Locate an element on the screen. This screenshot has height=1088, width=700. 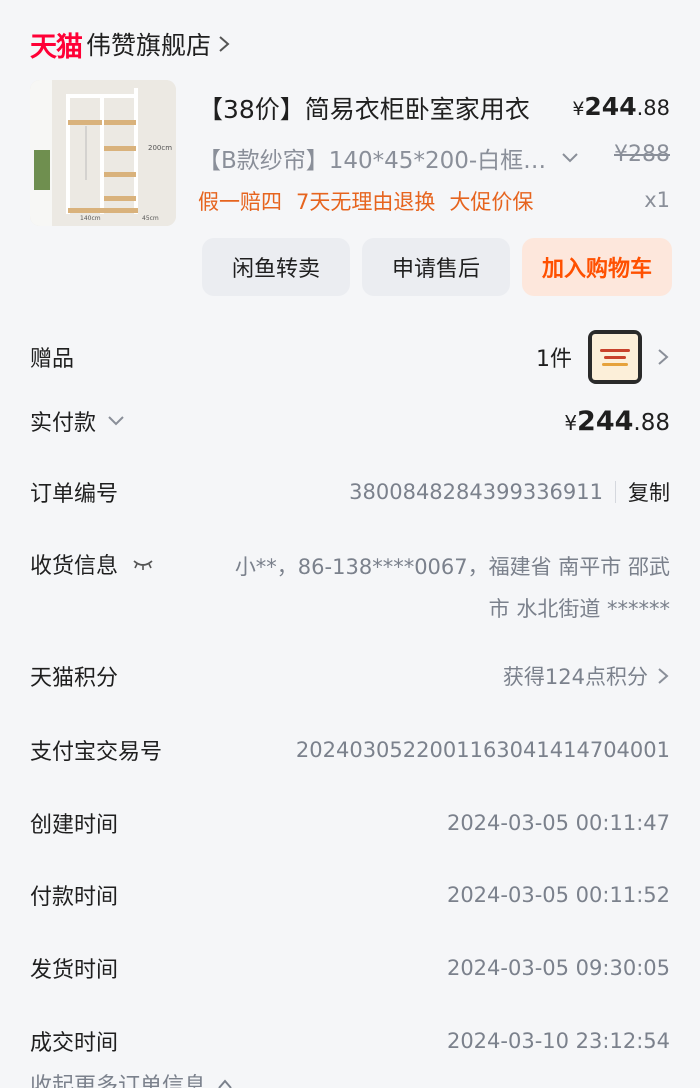
copy-button: 复制 is located at coordinates (649, 492).